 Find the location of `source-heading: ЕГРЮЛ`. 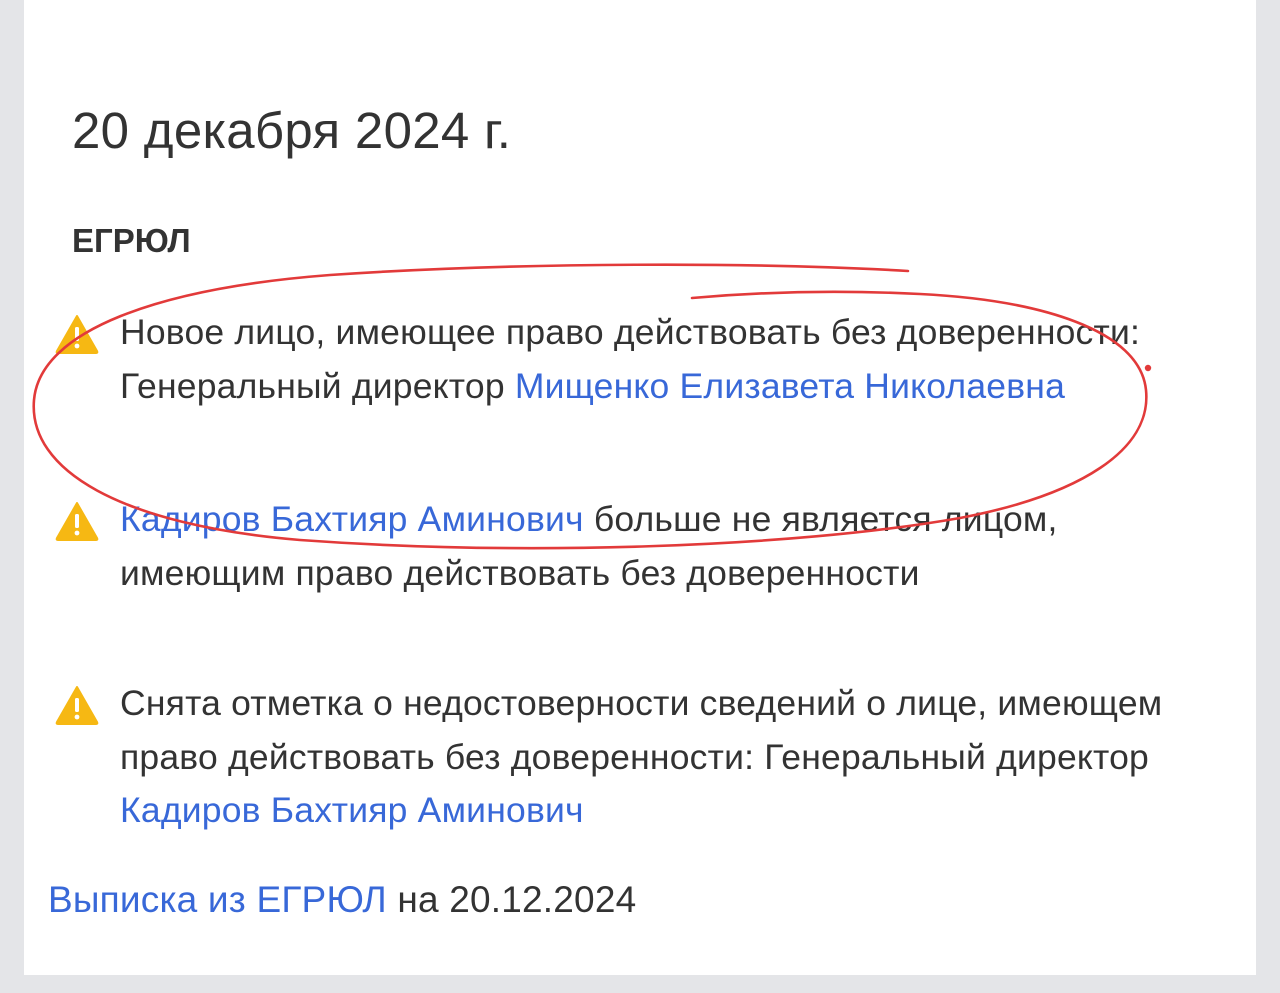

source-heading: ЕГРЮЛ is located at coordinates (131, 240).